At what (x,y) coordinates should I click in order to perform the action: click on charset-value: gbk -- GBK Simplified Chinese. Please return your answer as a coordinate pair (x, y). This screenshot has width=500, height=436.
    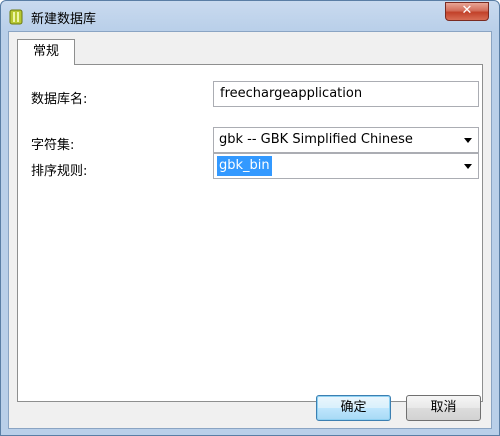
    Looking at the image, I should click on (316, 139).